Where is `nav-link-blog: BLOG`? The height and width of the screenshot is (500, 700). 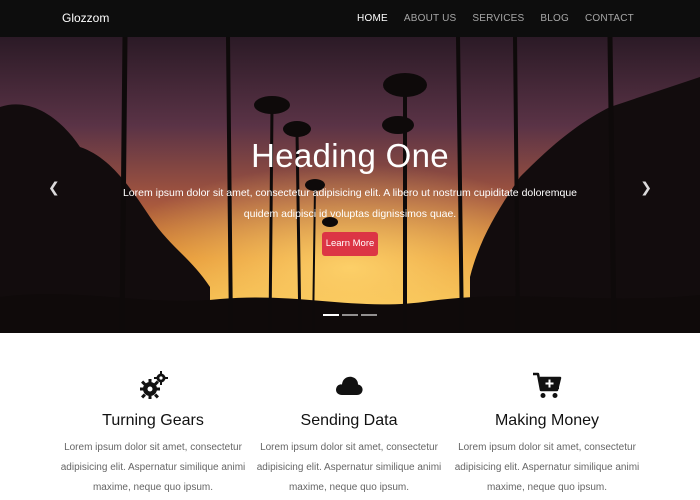 nav-link-blog: BLOG is located at coordinates (554, 18).